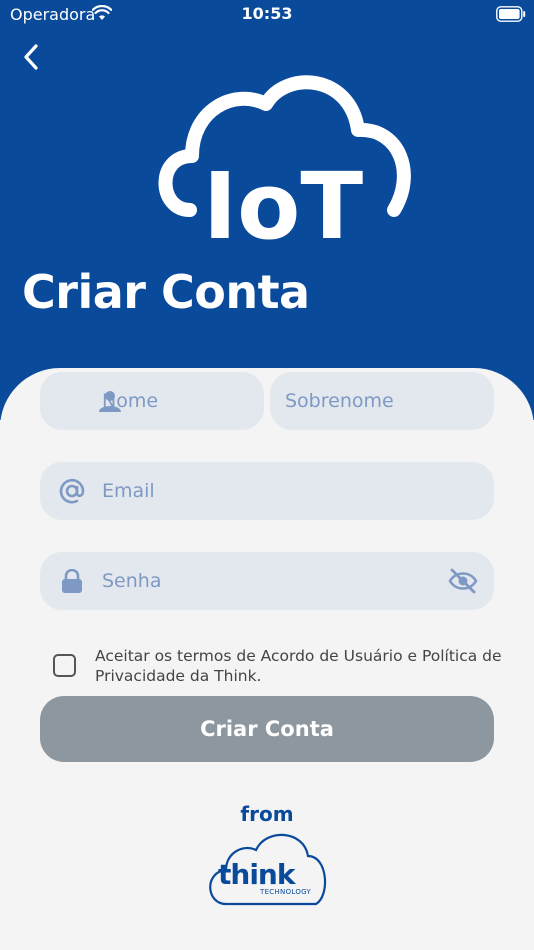 The width and height of the screenshot is (534, 950). I want to click on think-brand-text: think, so click(256, 874).